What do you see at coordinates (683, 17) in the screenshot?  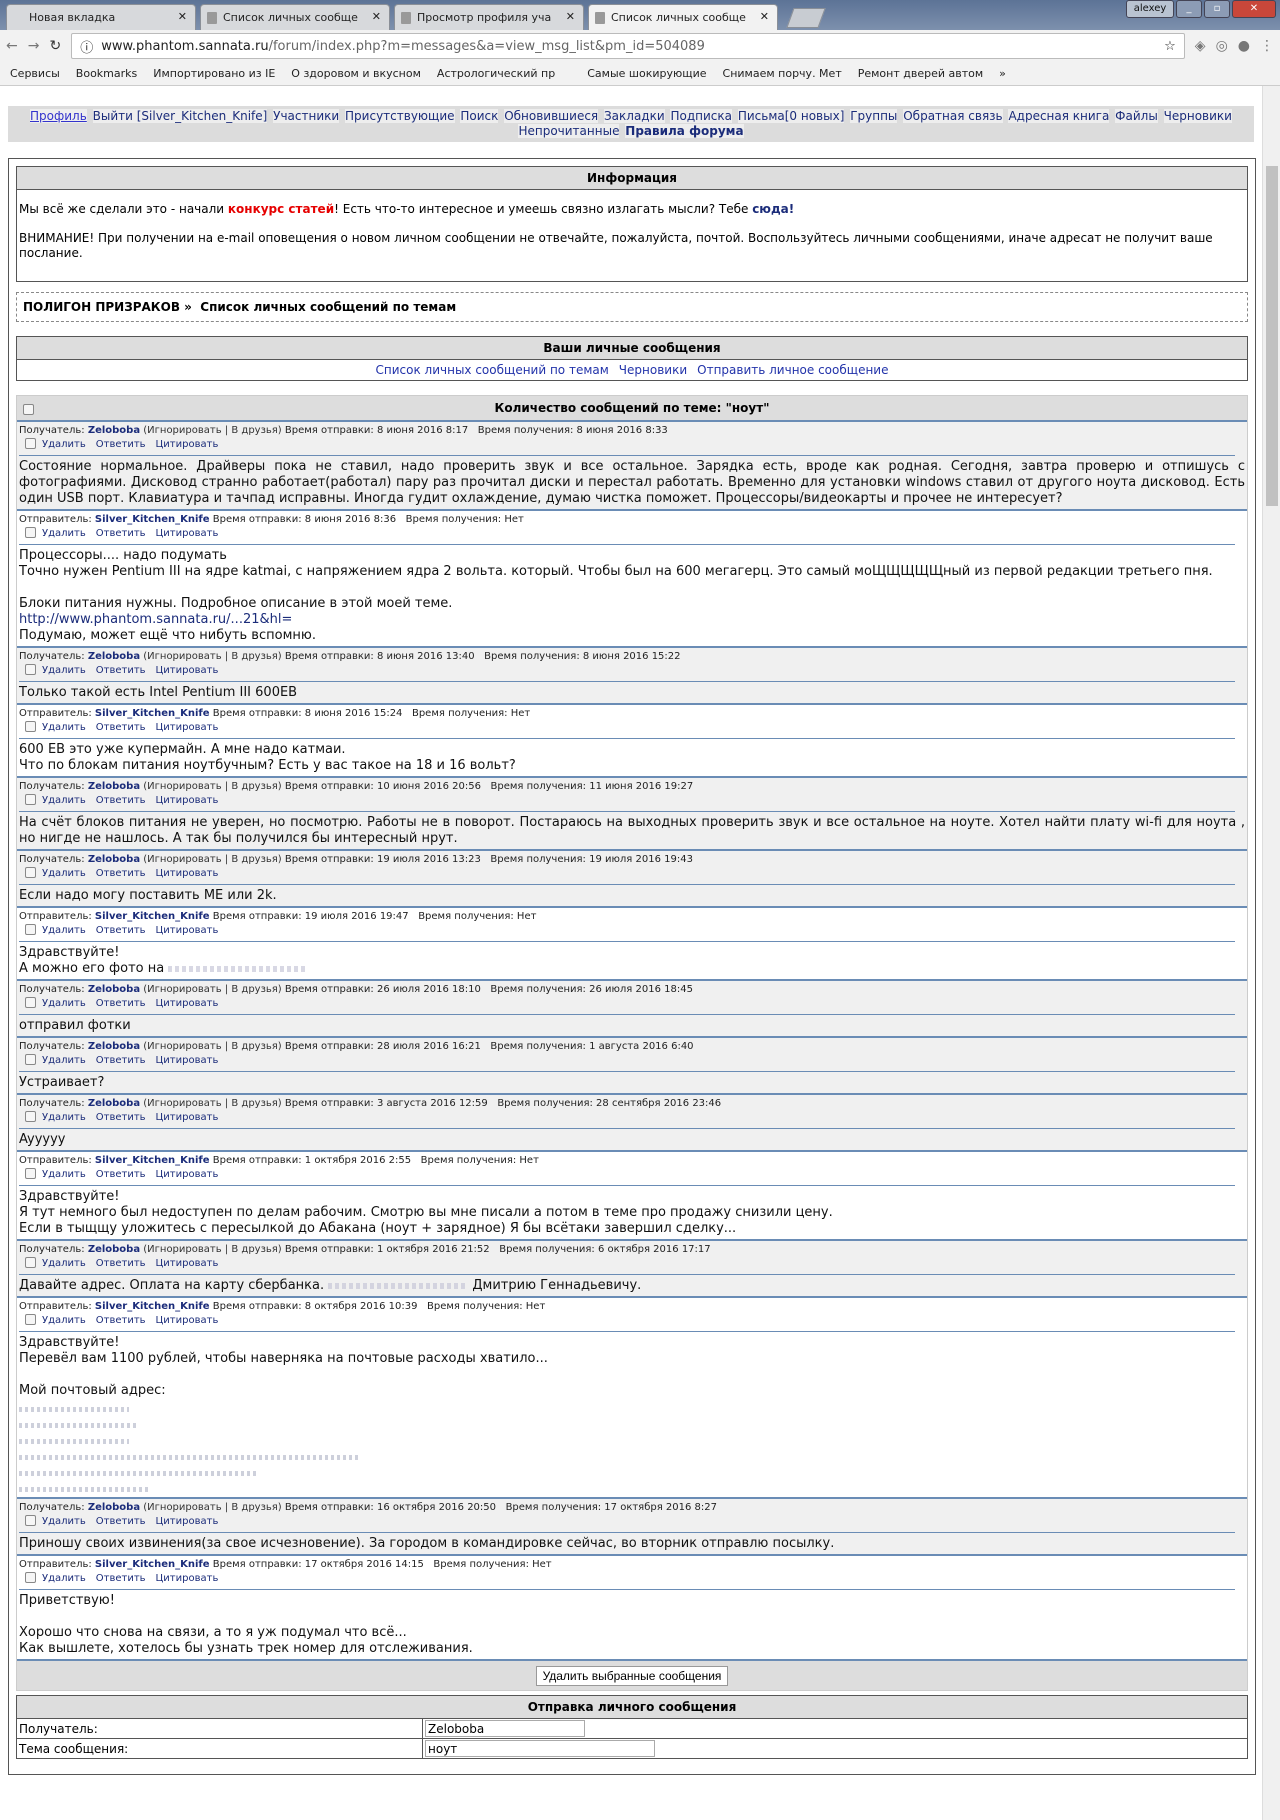 I see `tab-messages-active: Список личных сообще ✕` at bounding box center [683, 17].